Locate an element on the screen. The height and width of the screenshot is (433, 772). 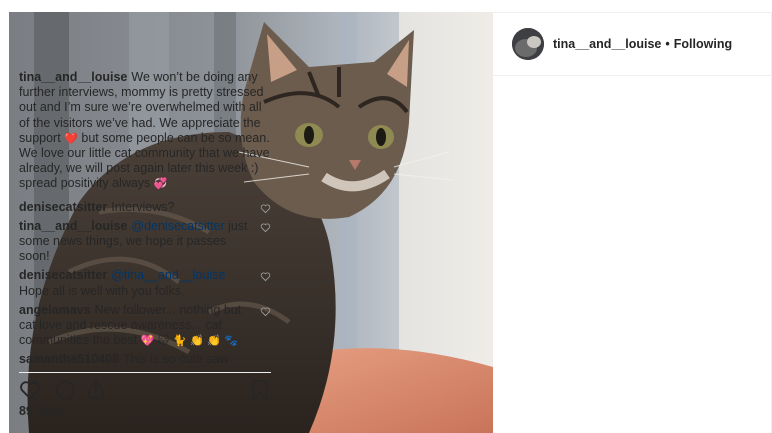
likes-count: 89 likes is located at coordinates (41, 411).